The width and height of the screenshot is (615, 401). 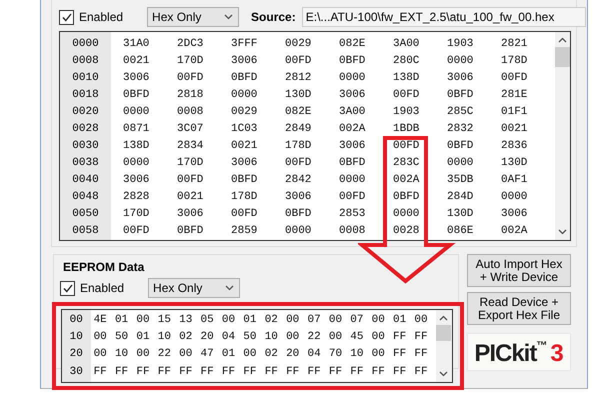 I want to click on hex-cell: 082E, so click(x=298, y=112).